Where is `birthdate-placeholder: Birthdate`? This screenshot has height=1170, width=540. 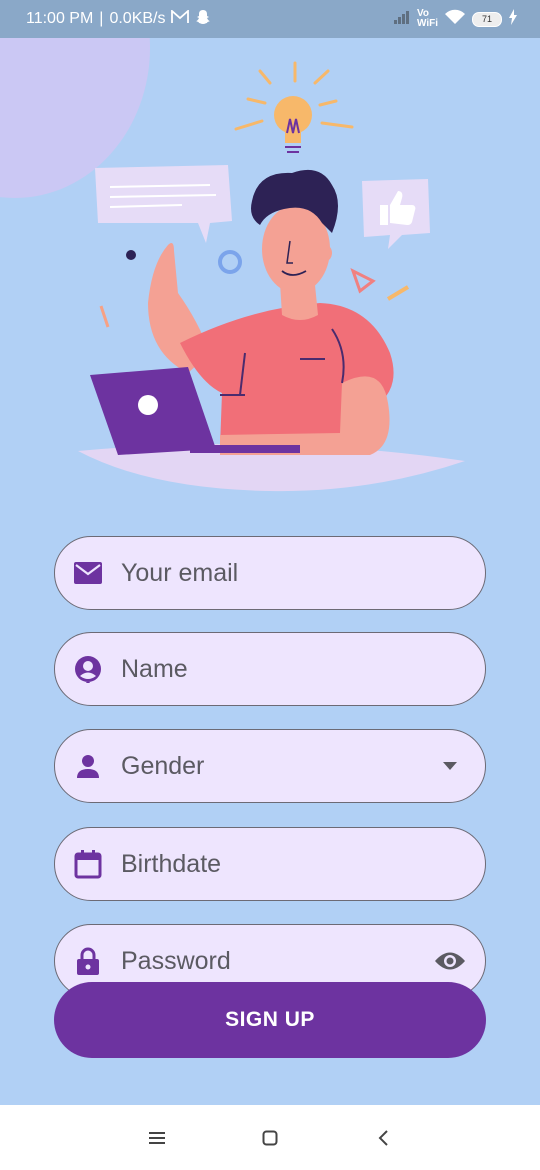 birthdate-placeholder: Birthdate is located at coordinates (171, 863).